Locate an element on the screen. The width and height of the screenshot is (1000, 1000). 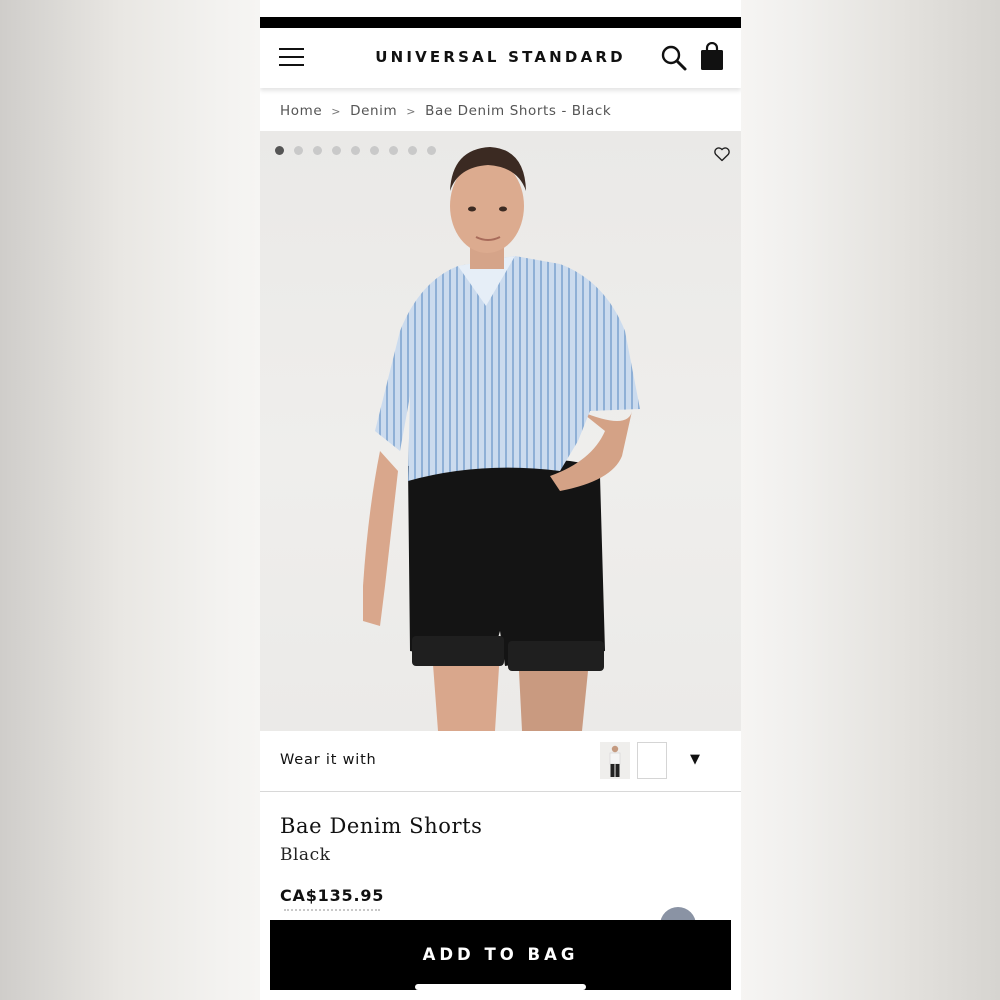
breadcrumb: Home > Denim > Bae Denim Shorts - Black is located at coordinates (445, 111).